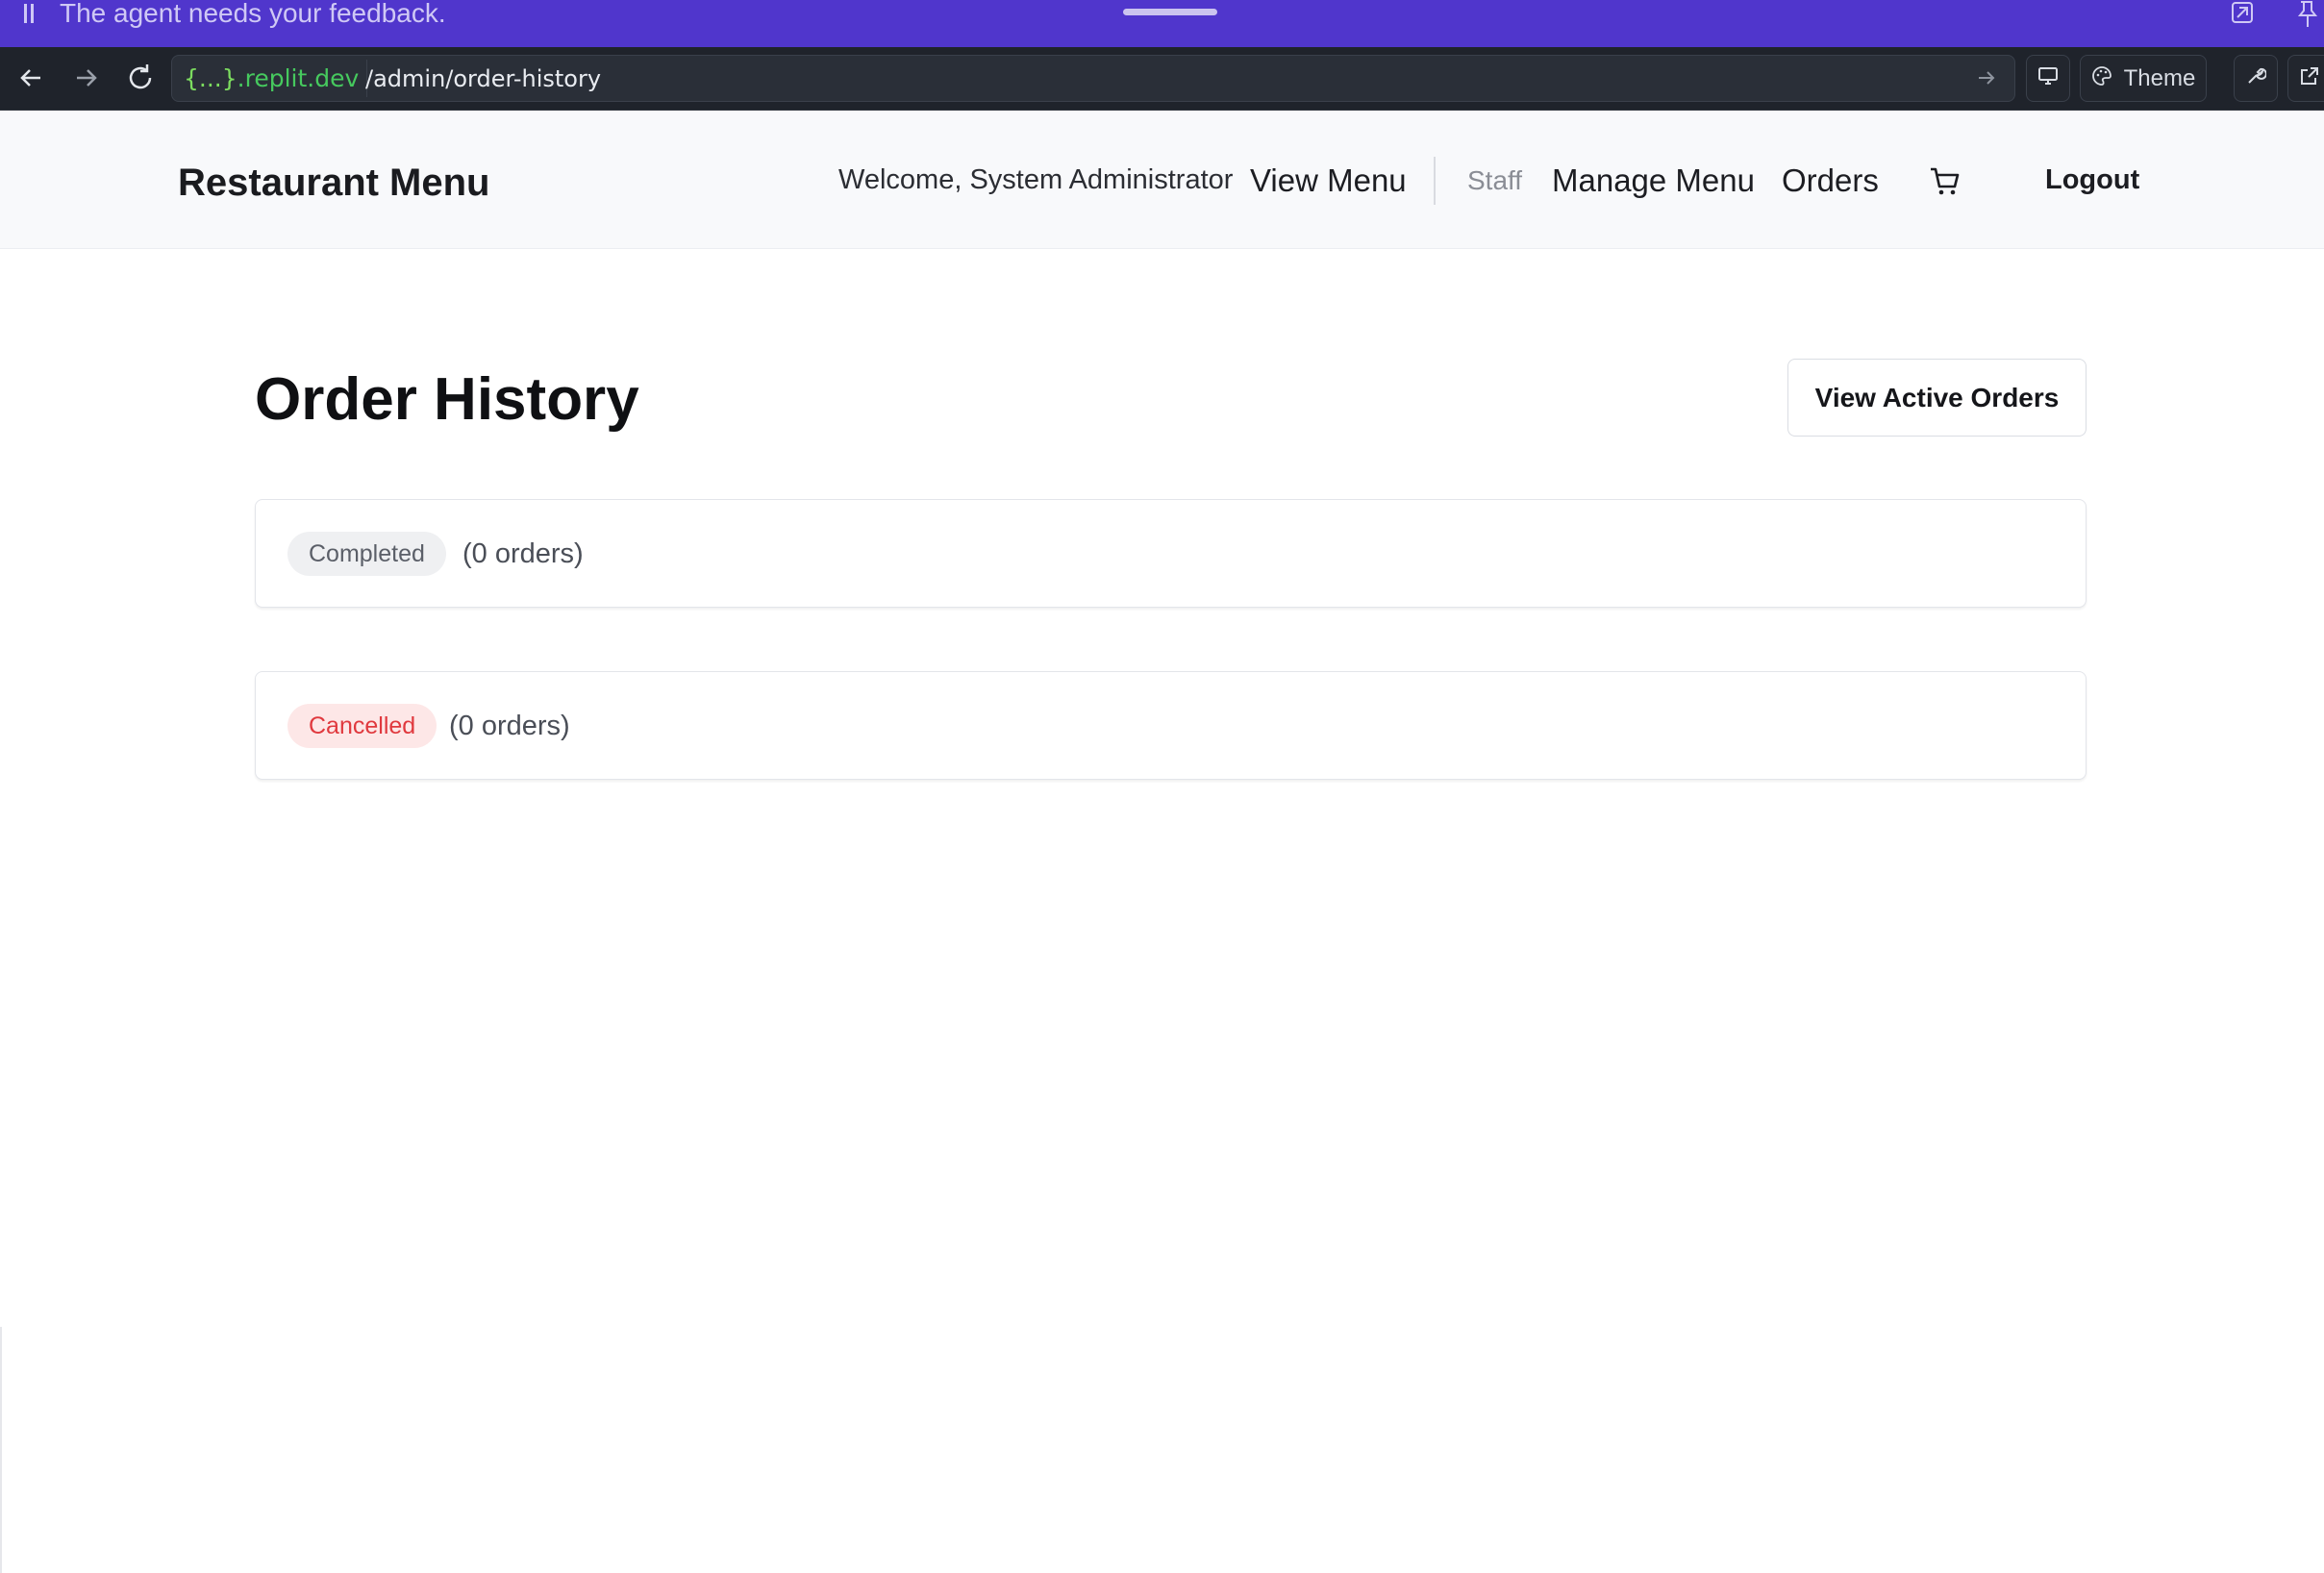 The image size is (2324, 1573). What do you see at coordinates (2242, 14) in the screenshot?
I see `minimize-icon` at bounding box center [2242, 14].